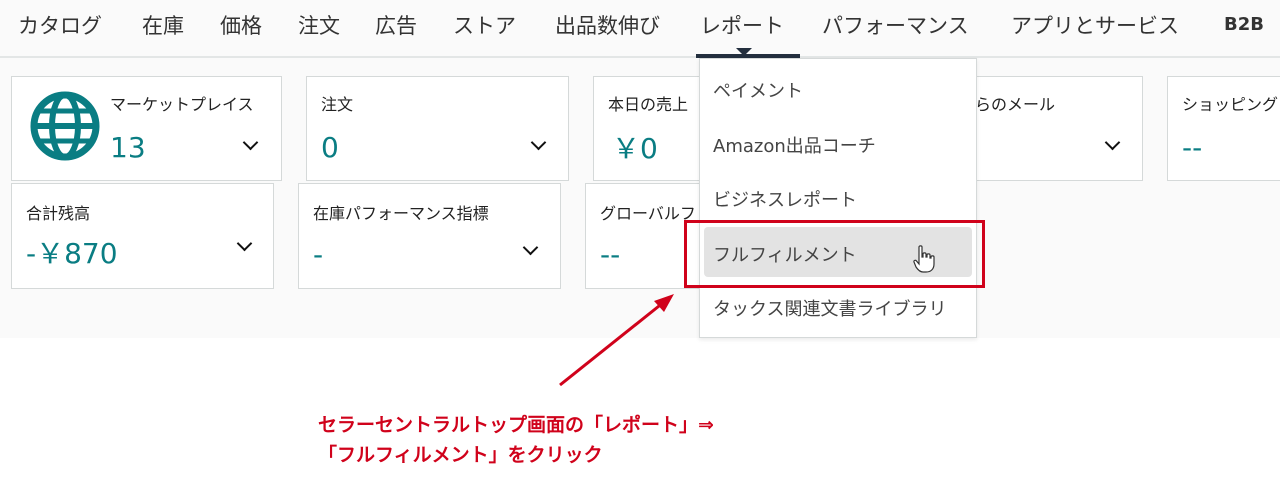  I want to click on annotation-line-1: セラーセントラルトップ画面の「レポート」⇒, so click(516, 425).